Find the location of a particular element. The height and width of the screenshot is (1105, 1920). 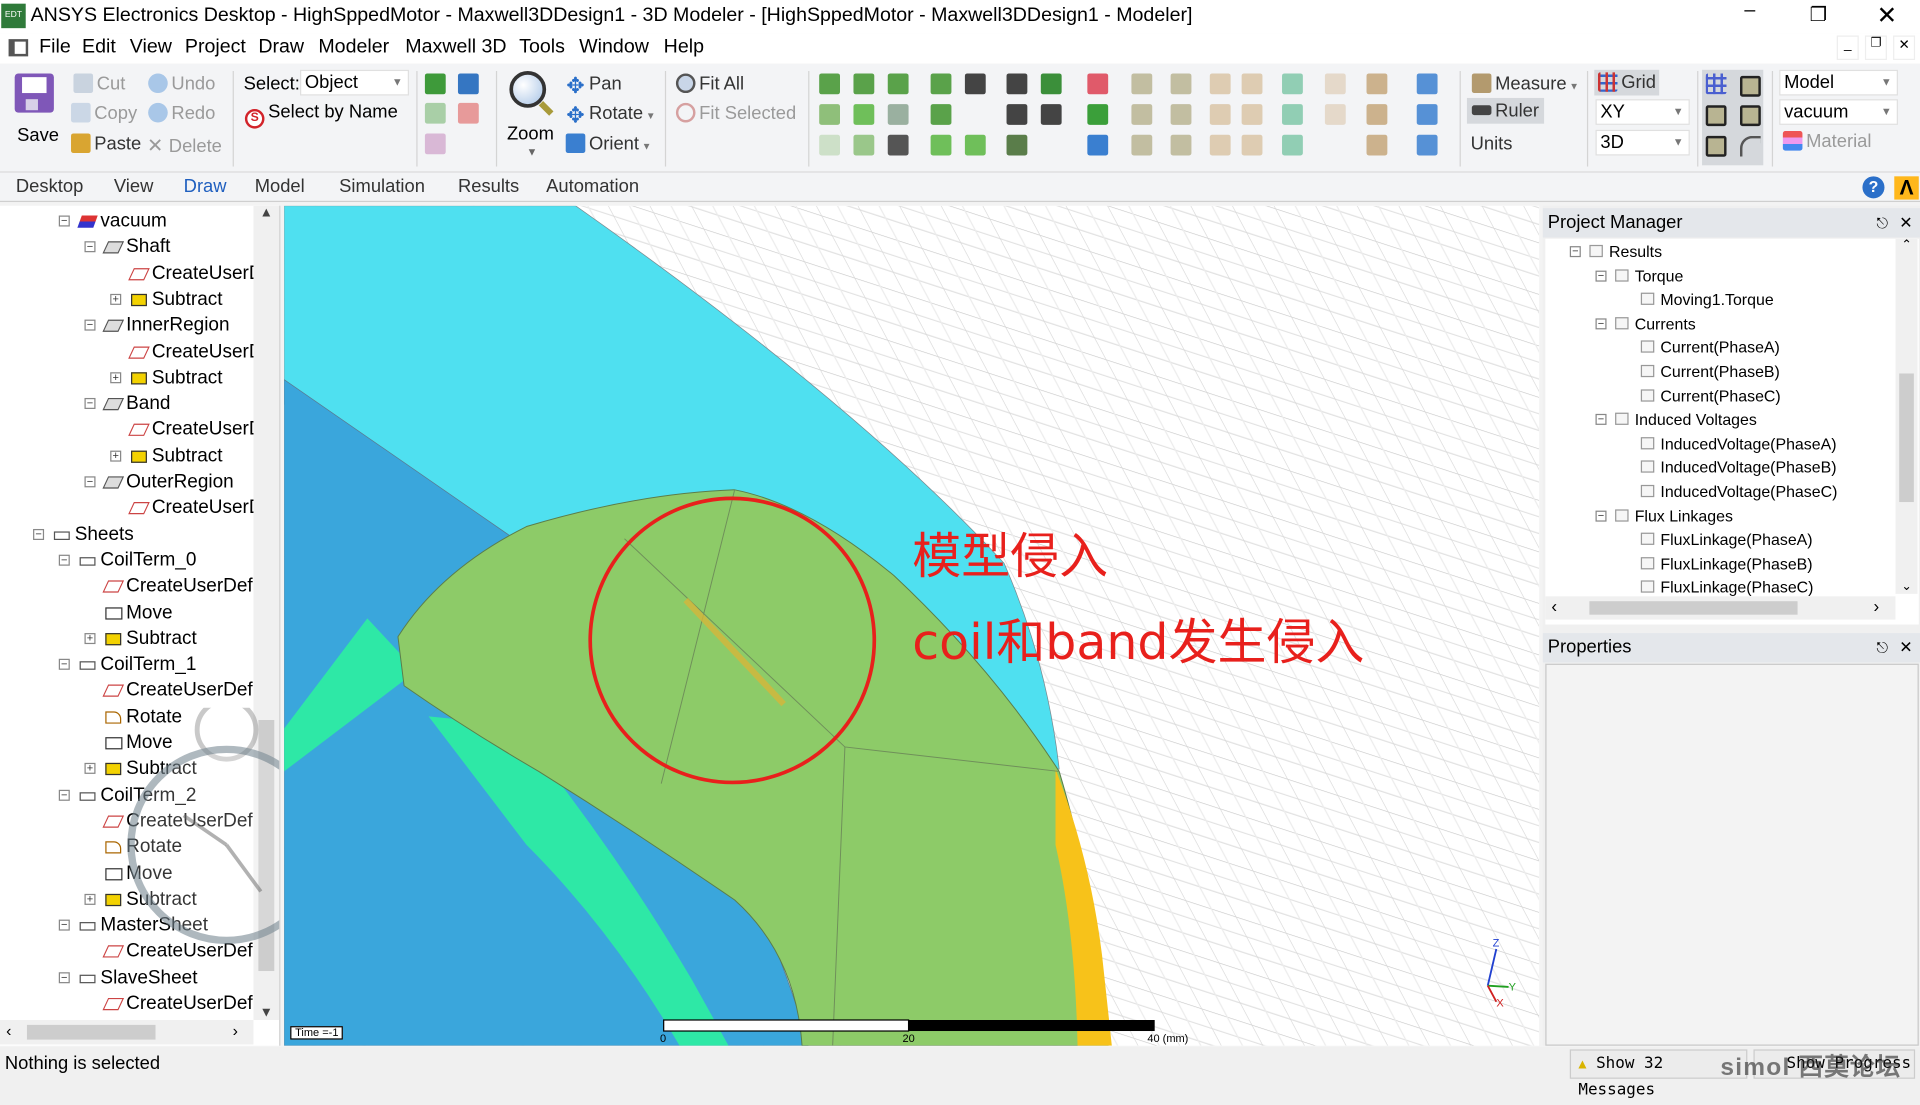

box-icon is located at coordinates (829, 84).